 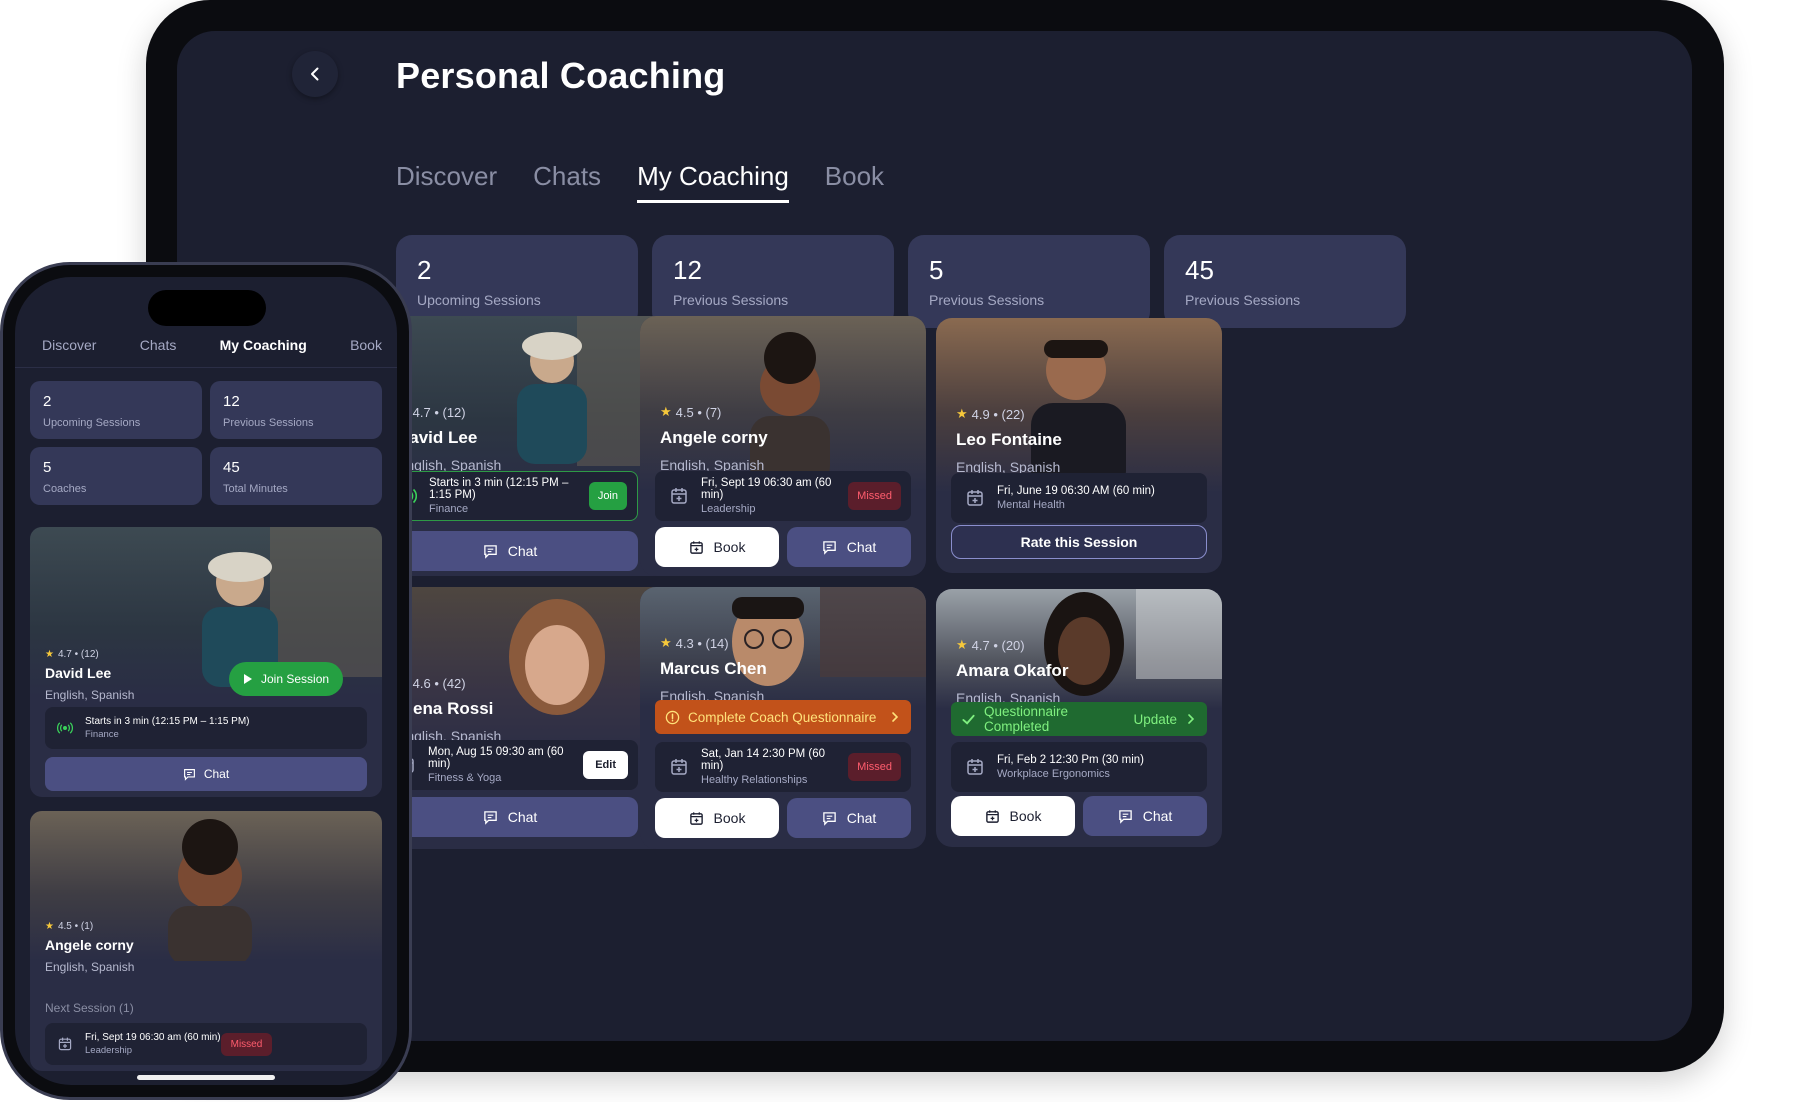 I want to click on rating-text: 4.5 • (1), so click(x=75, y=926).